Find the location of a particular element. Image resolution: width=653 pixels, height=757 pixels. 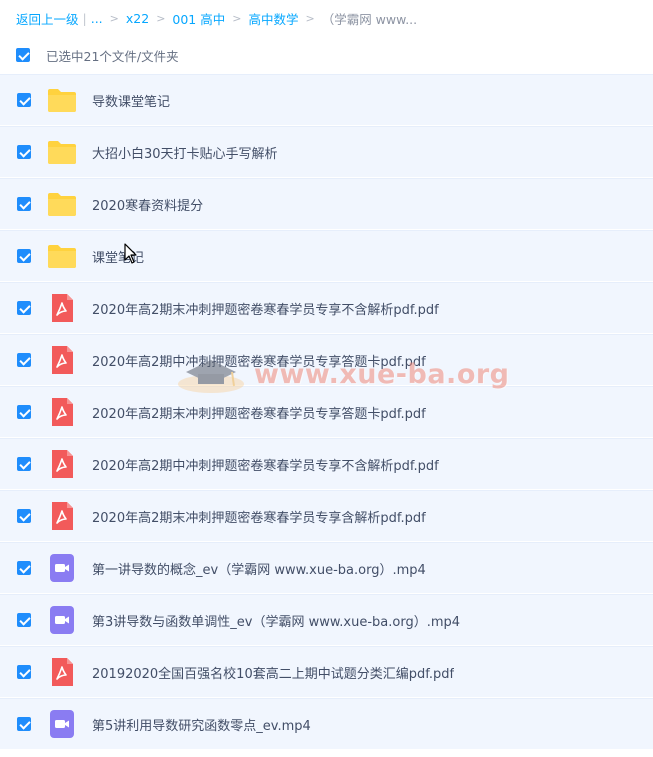

selection-bar: 已选中21个文件/文件夹 is located at coordinates (326, 55).